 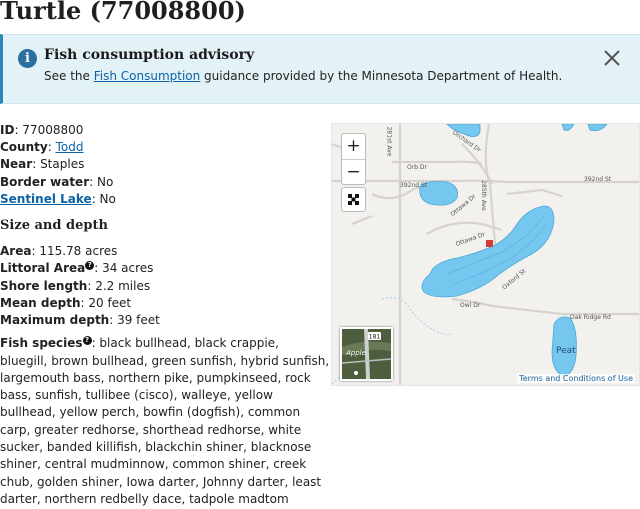 I want to click on zoom-in-button: +, so click(x=353, y=146).